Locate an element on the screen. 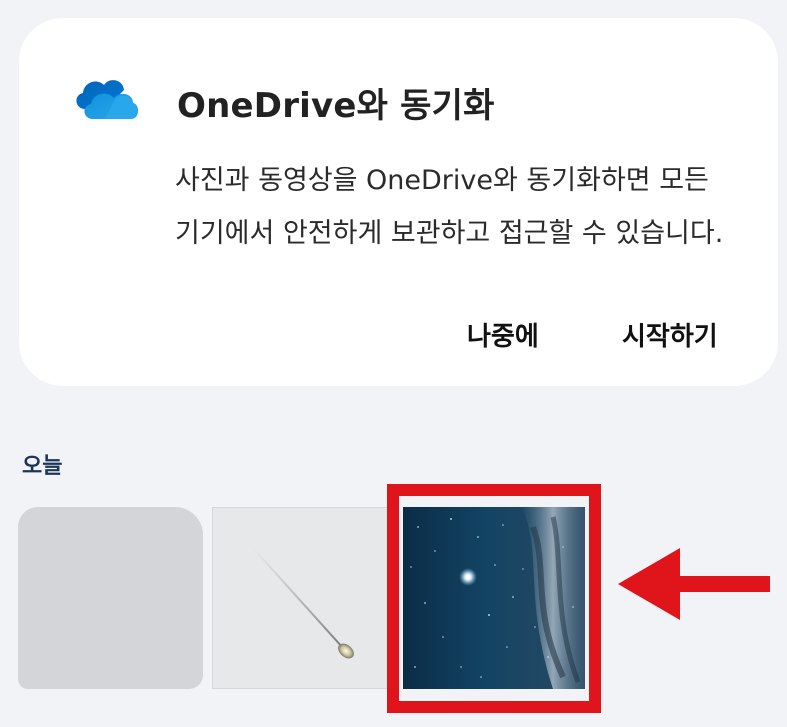 The image size is (787, 727). meteor-photo-thumbnail is located at coordinates (304, 598).